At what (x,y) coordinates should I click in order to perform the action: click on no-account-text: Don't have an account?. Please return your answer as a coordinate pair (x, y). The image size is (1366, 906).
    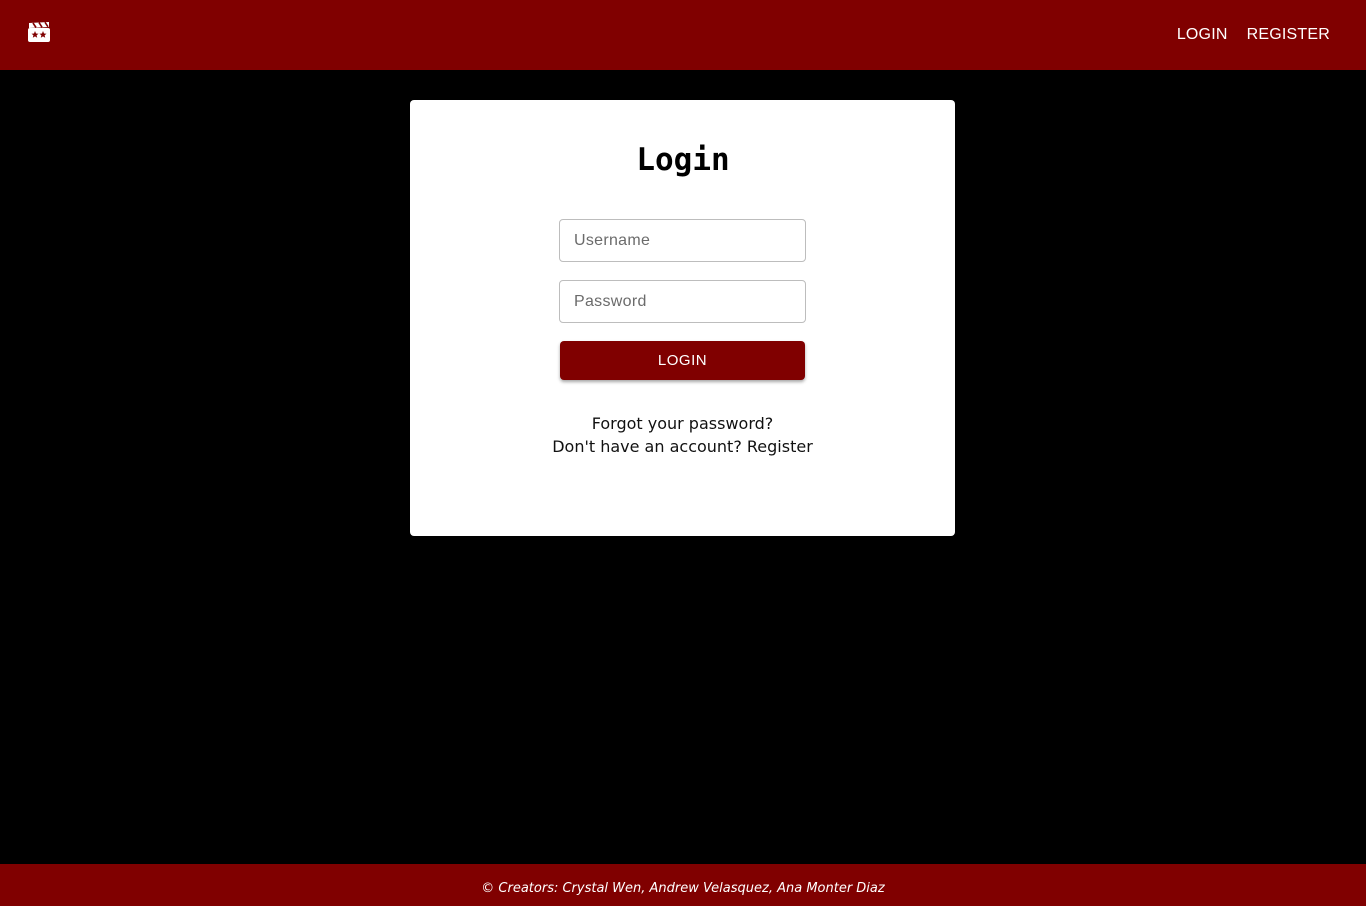
    Looking at the image, I should click on (649, 446).